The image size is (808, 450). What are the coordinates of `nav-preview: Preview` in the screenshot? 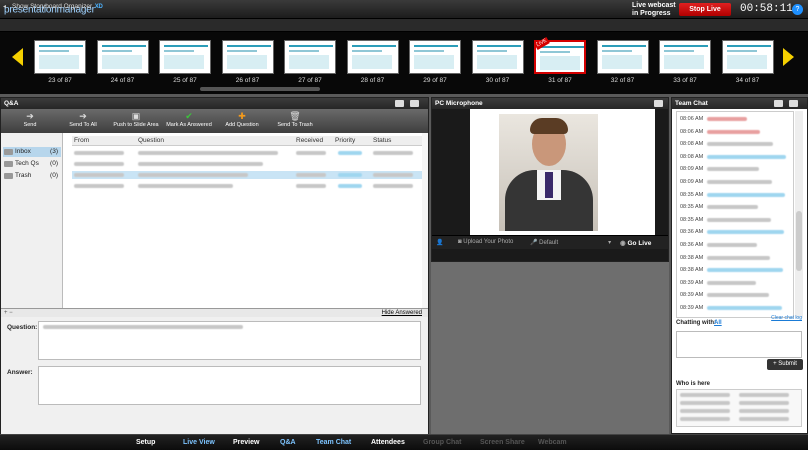 It's located at (246, 442).